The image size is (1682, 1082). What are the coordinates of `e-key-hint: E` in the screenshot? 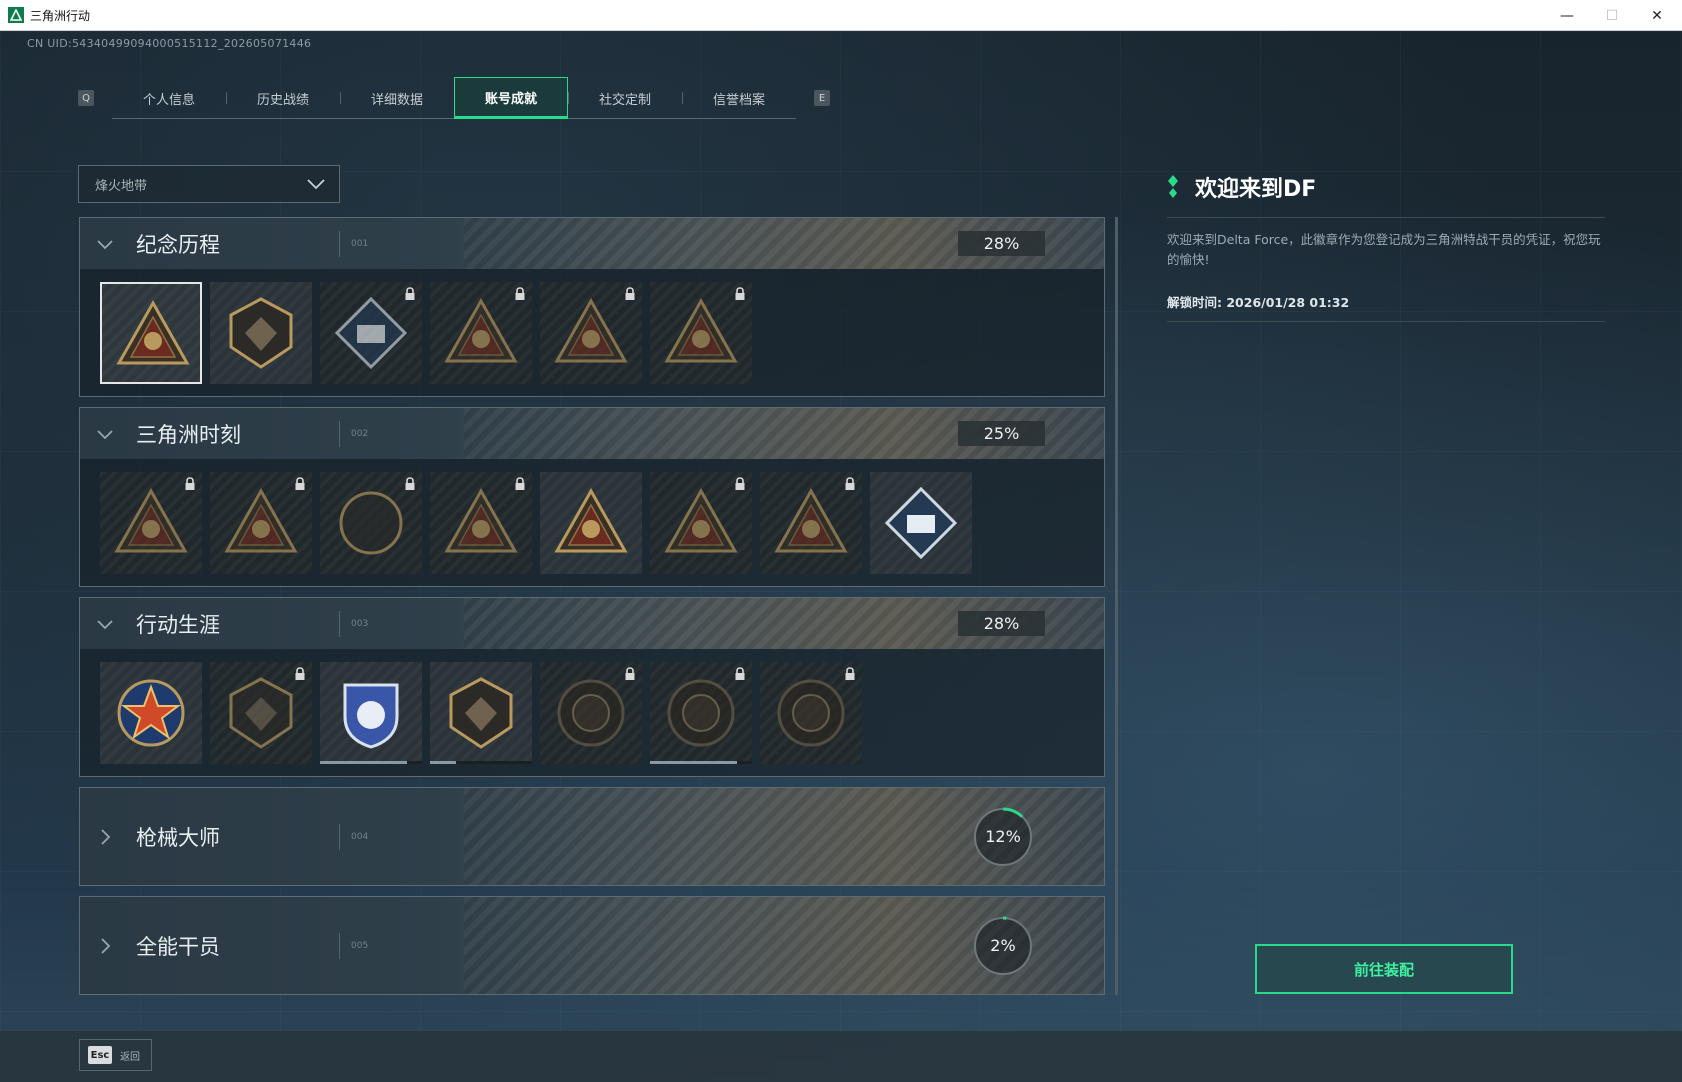 It's located at (822, 98).